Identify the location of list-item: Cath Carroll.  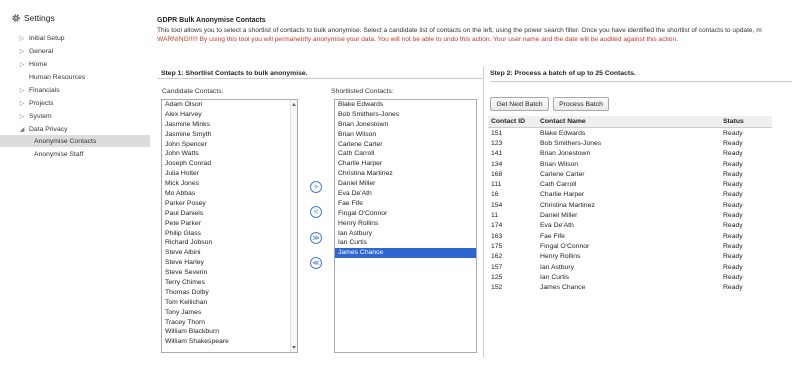
(405, 154).